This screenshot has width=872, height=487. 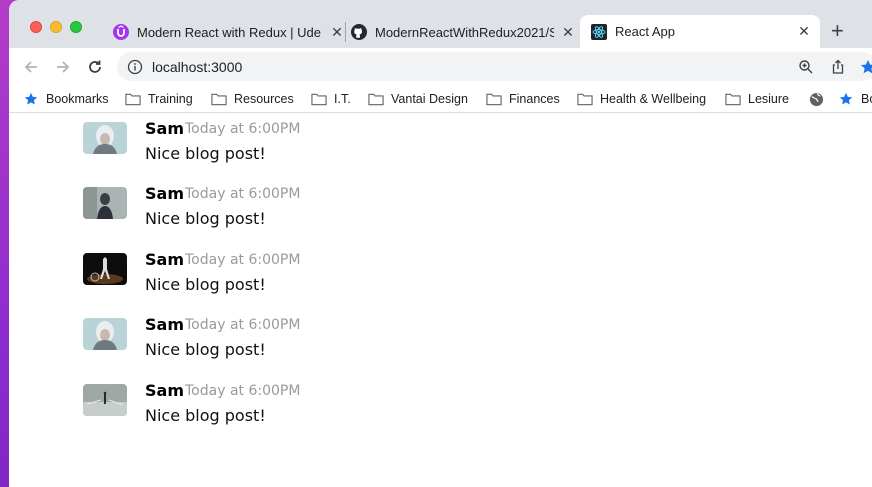 What do you see at coordinates (534, 99) in the screenshot?
I see `bookmark-label: Finances` at bounding box center [534, 99].